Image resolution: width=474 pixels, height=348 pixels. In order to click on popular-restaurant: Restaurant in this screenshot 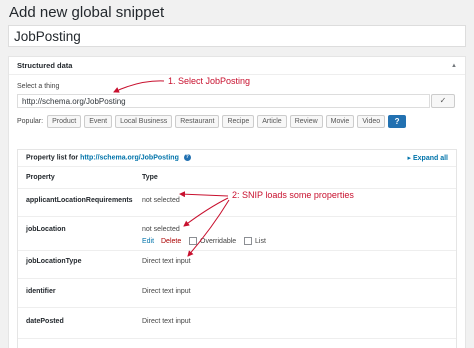, I will do `click(197, 121)`.